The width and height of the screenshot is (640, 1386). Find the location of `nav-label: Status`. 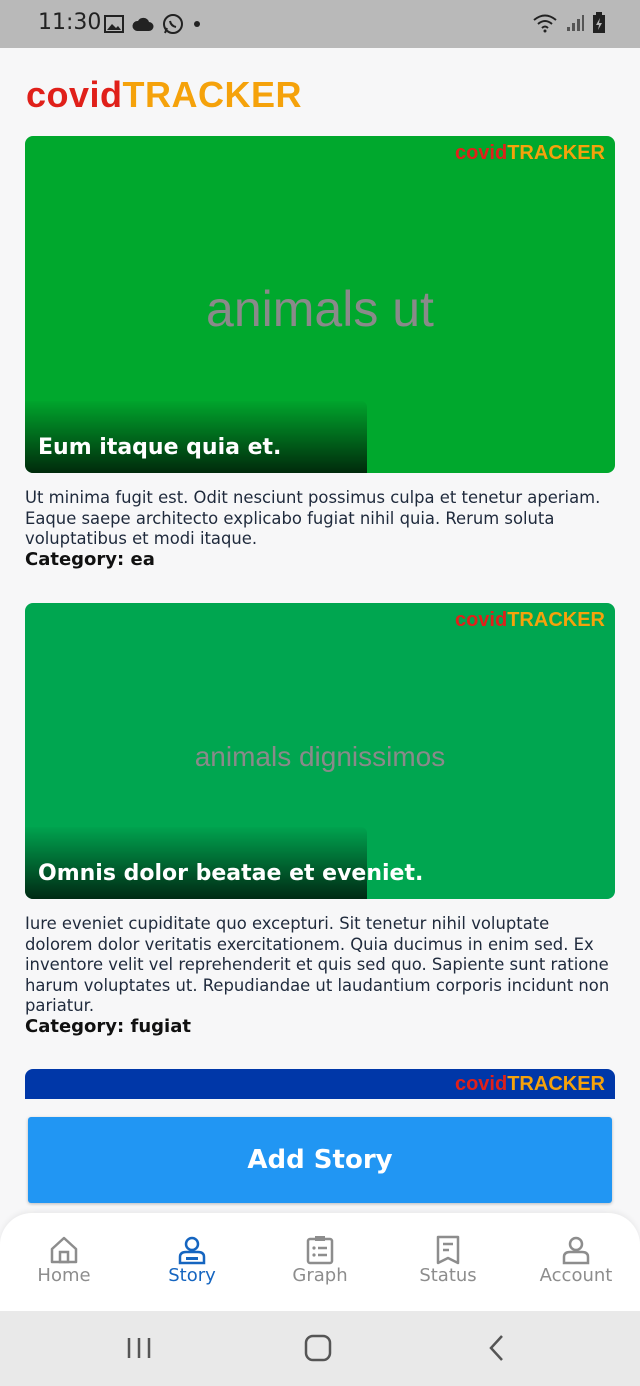

nav-label: Status is located at coordinates (448, 1275).